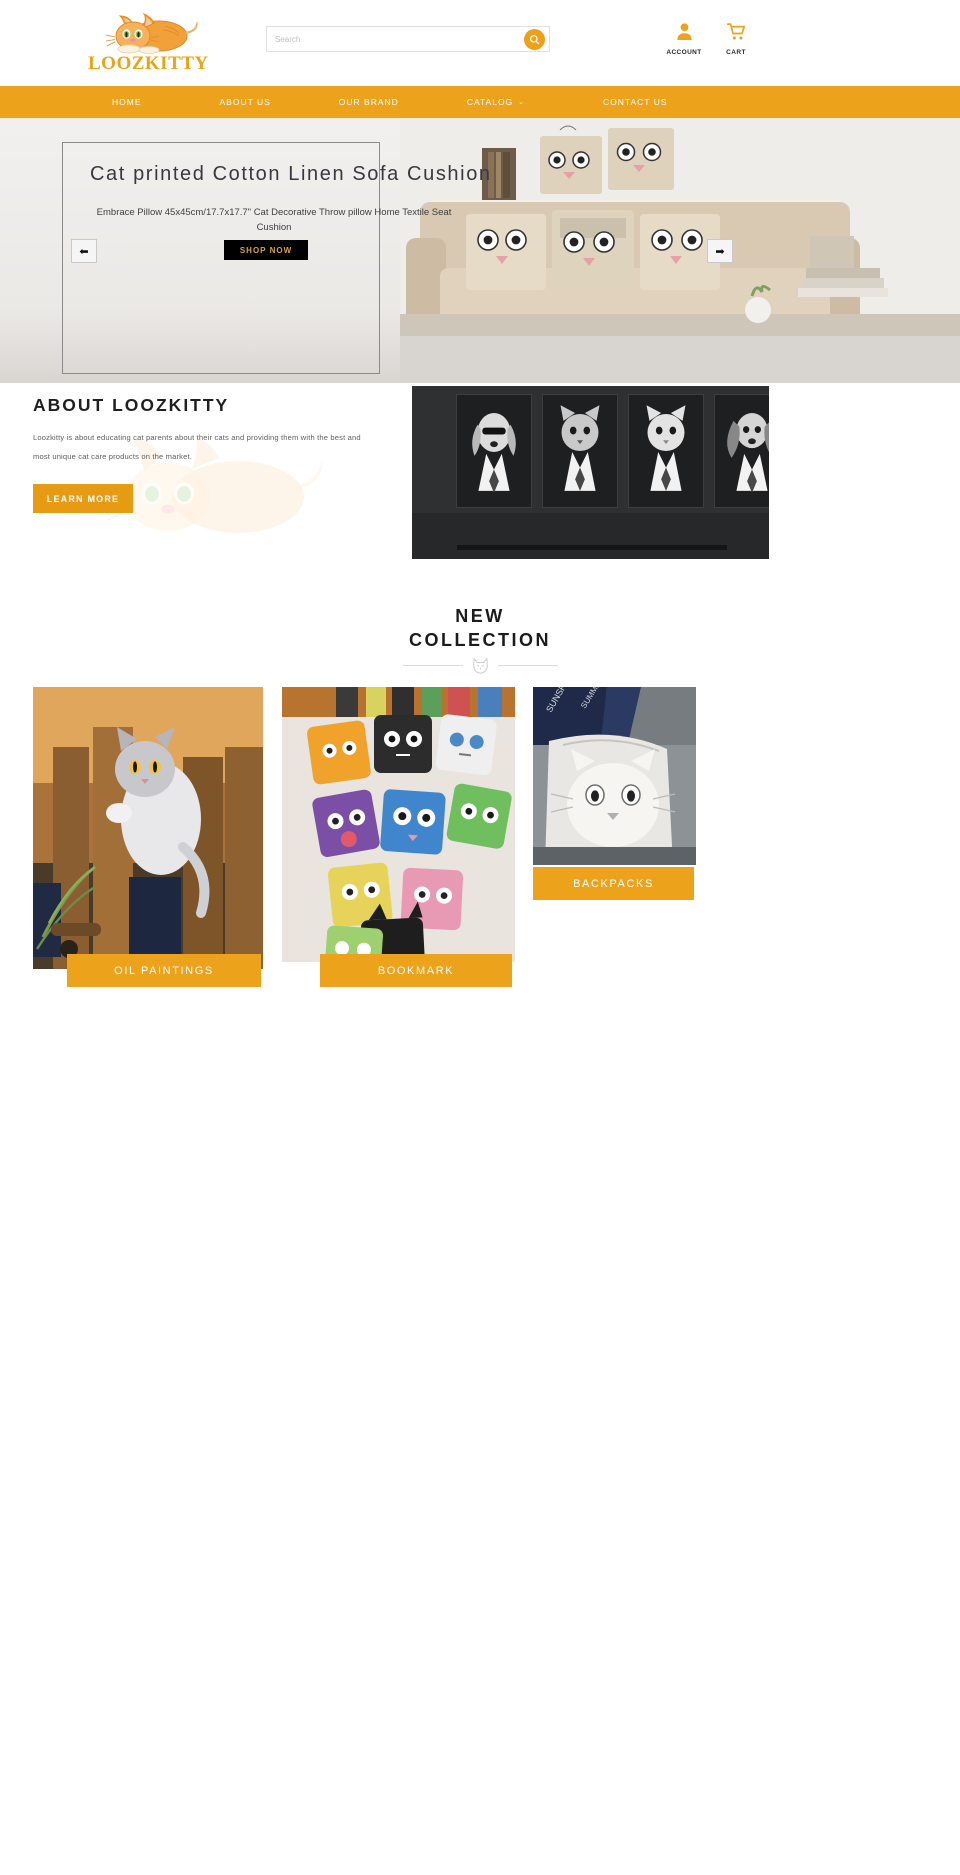 This screenshot has width=960, height=1875. Describe the element at coordinates (131, 405) in the screenshot. I see `about-title: ABOUT LOOZKITTY` at that location.